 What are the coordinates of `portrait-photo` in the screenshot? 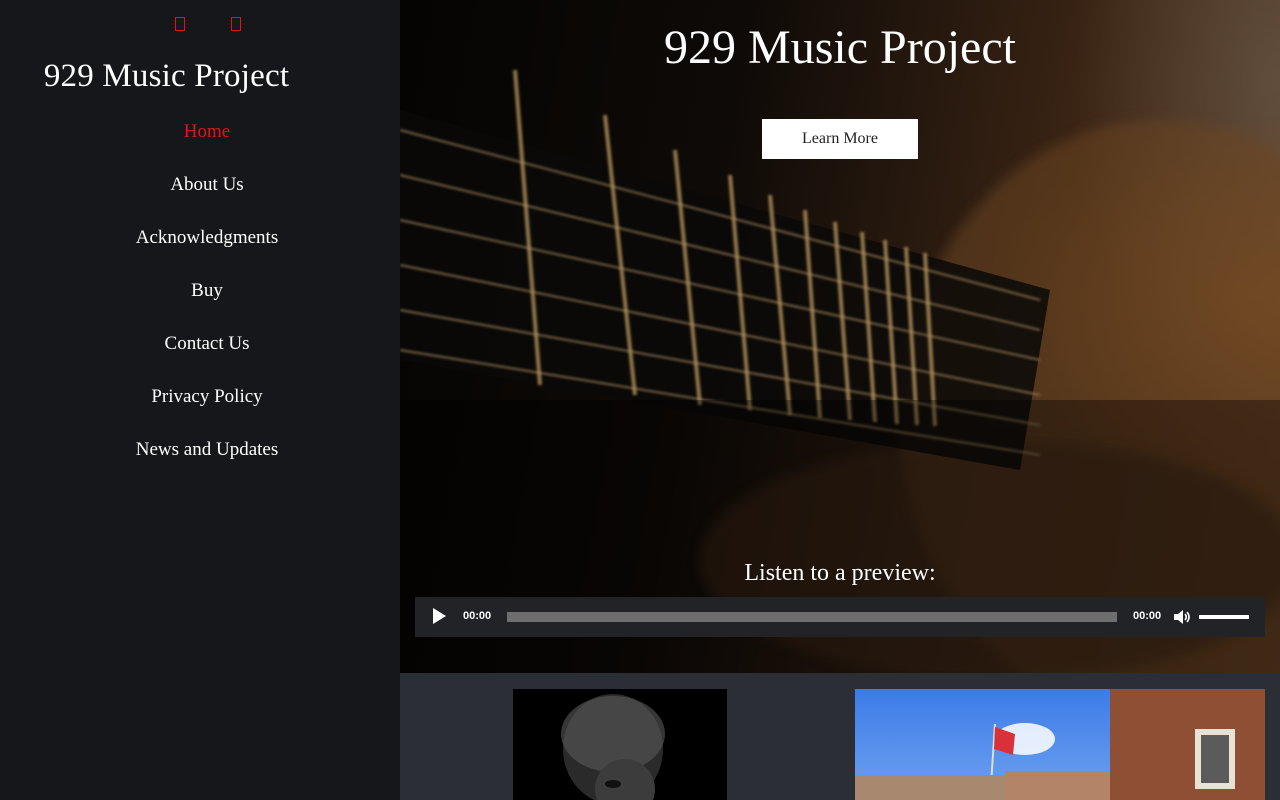 It's located at (620, 744).